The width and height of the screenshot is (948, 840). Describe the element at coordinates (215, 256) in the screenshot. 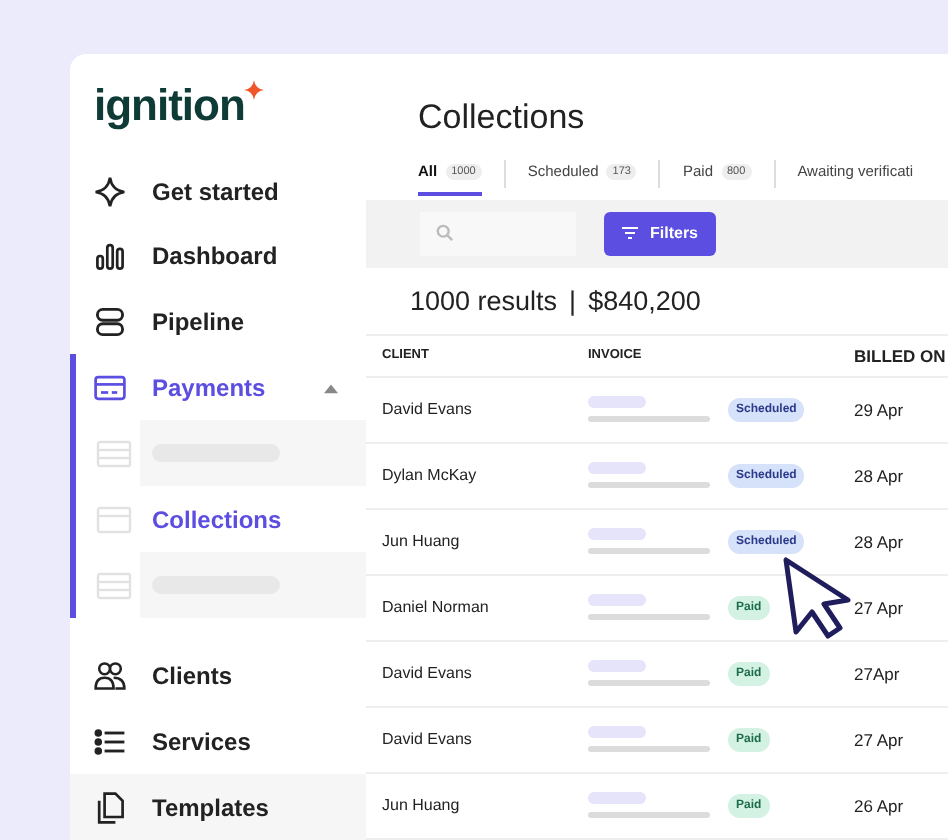

I see `sidebar-item: Dashboard` at that location.